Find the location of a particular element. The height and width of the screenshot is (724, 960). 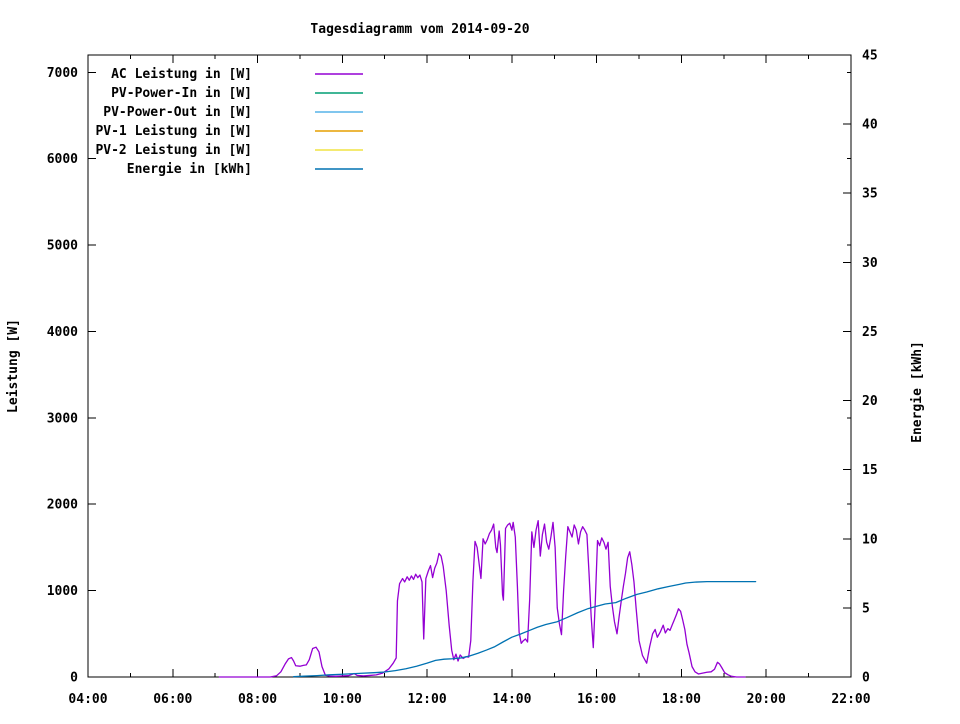

y2-tick-label: 45 is located at coordinates (870, 56).